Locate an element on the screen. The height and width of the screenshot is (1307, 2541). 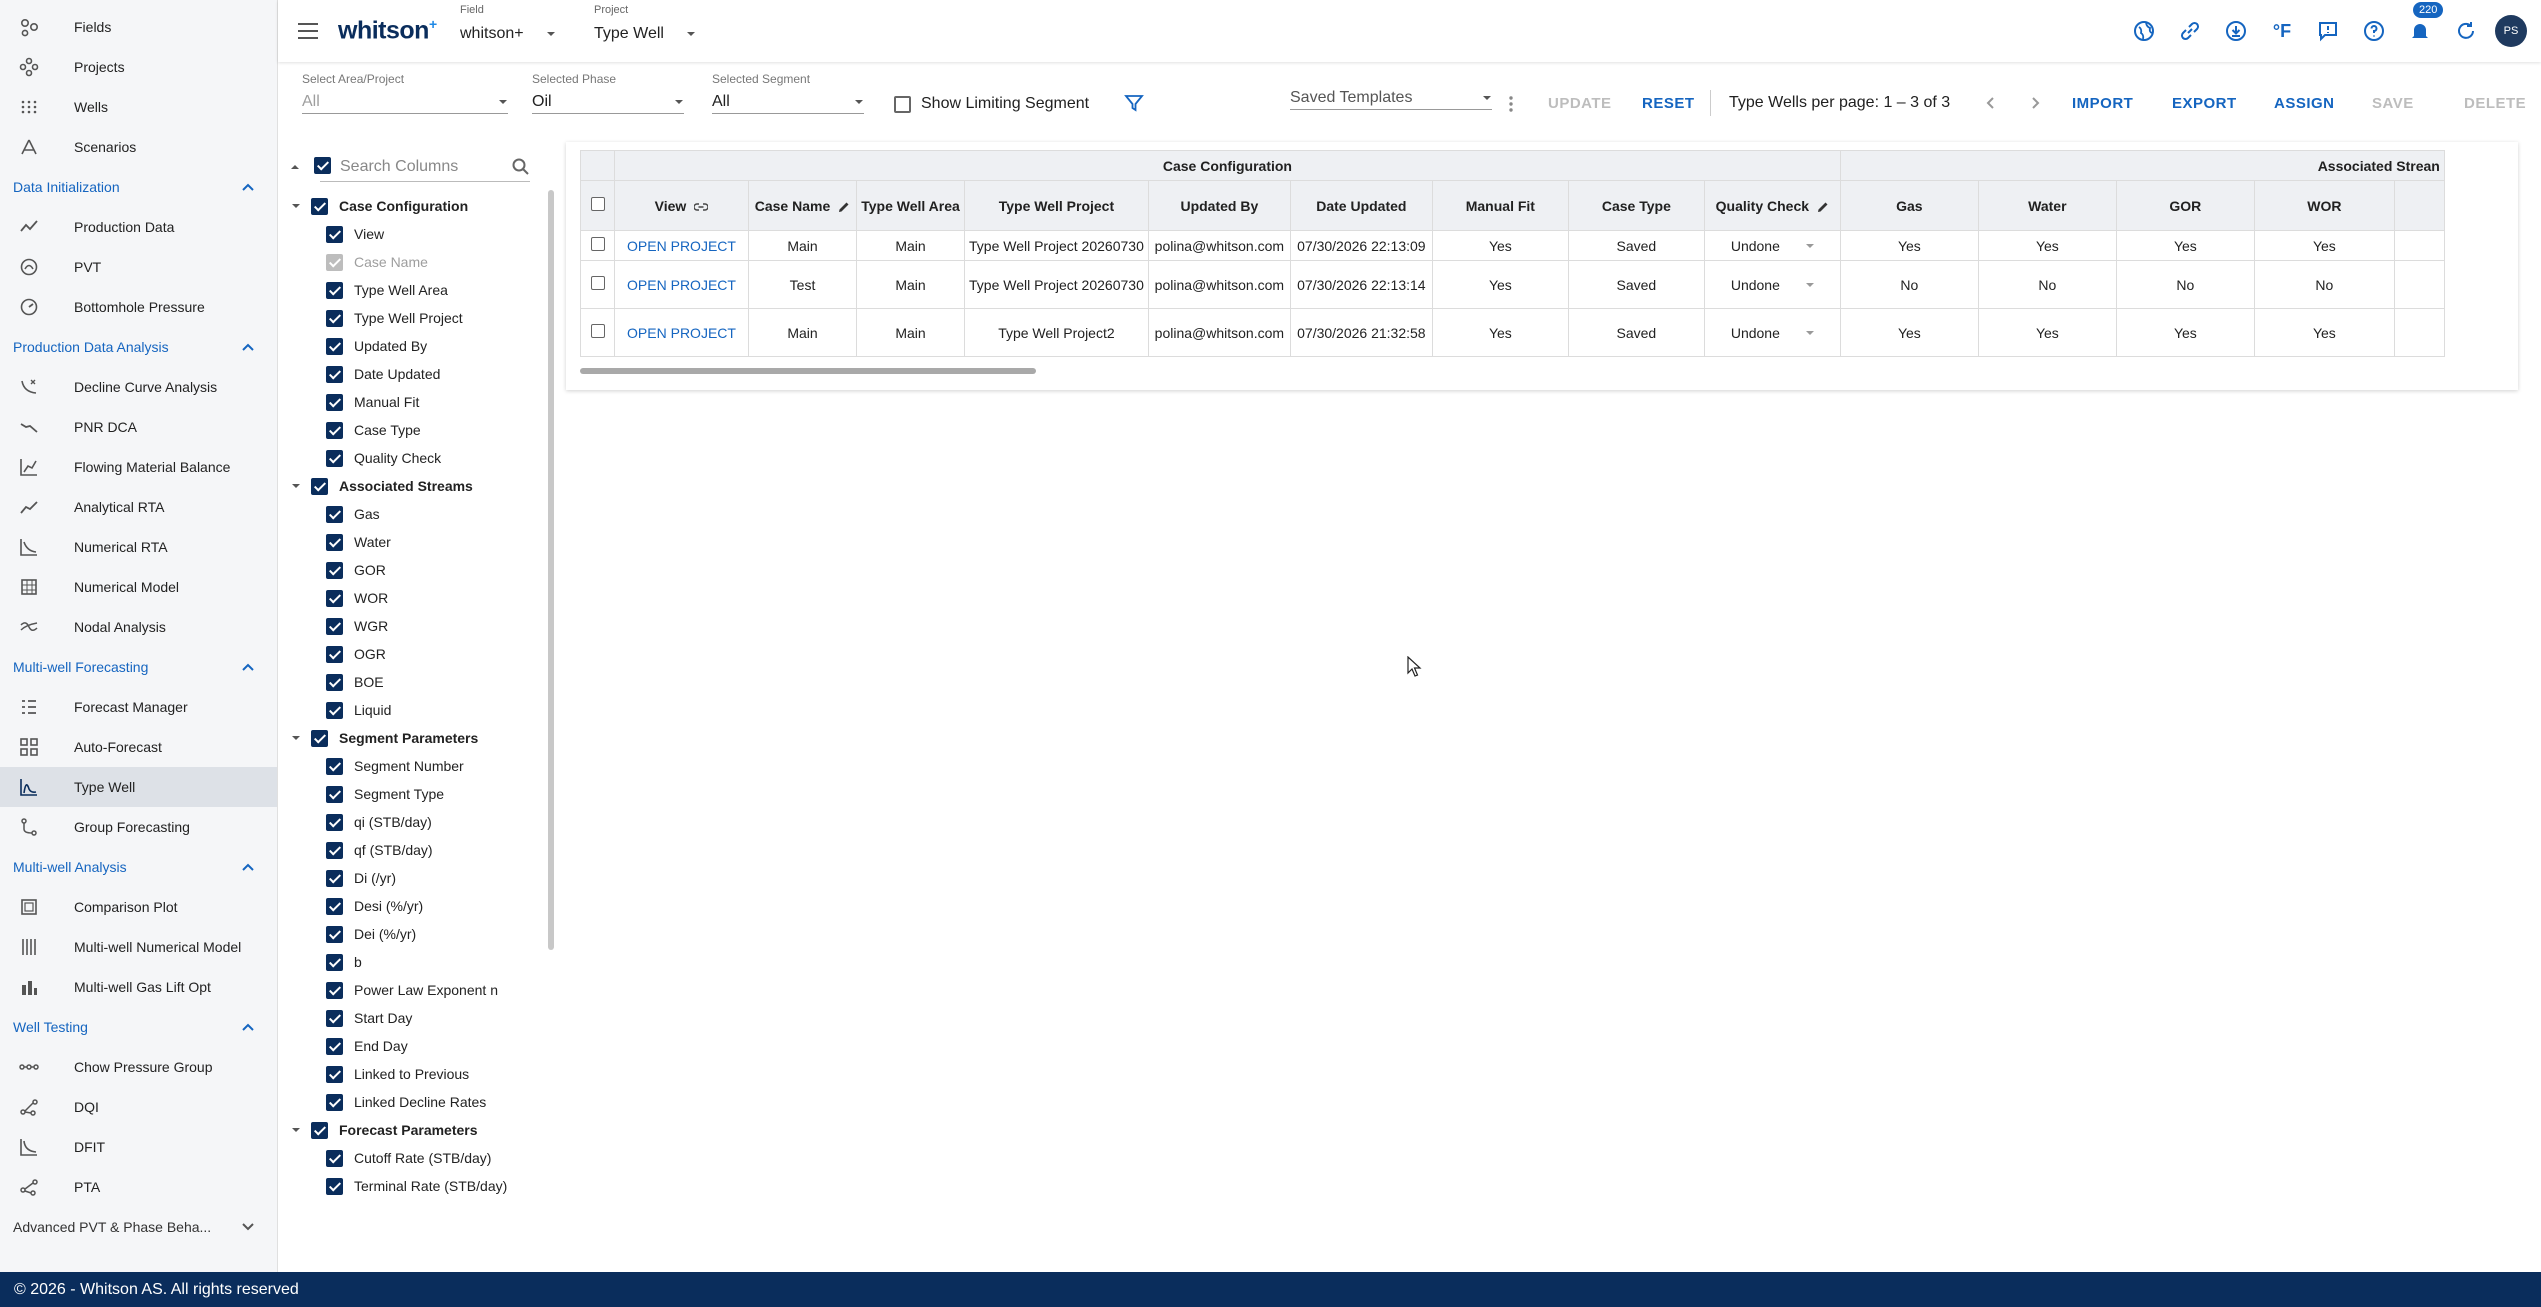
column-option-liquid: Liquid is located at coordinates (358, 710).